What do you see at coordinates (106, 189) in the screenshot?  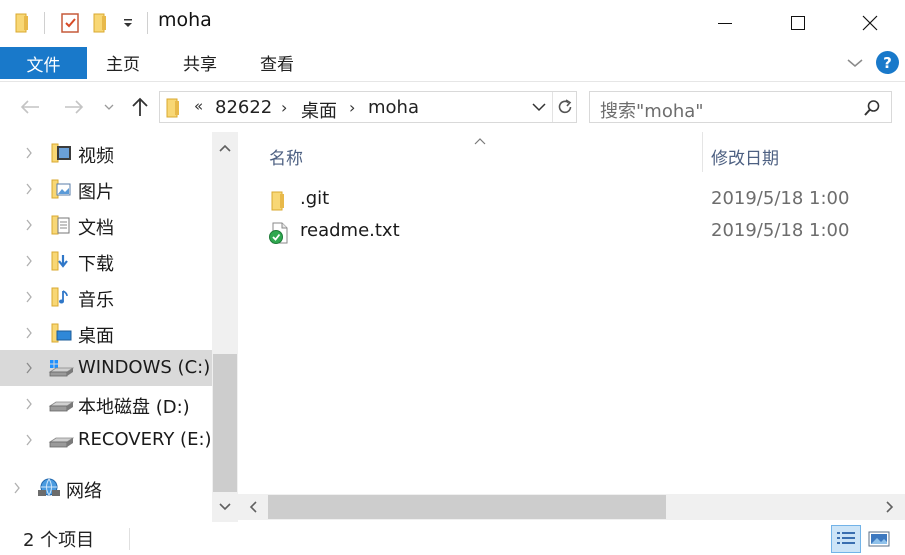 I see `nav-item-pictures: 图片` at bounding box center [106, 189].